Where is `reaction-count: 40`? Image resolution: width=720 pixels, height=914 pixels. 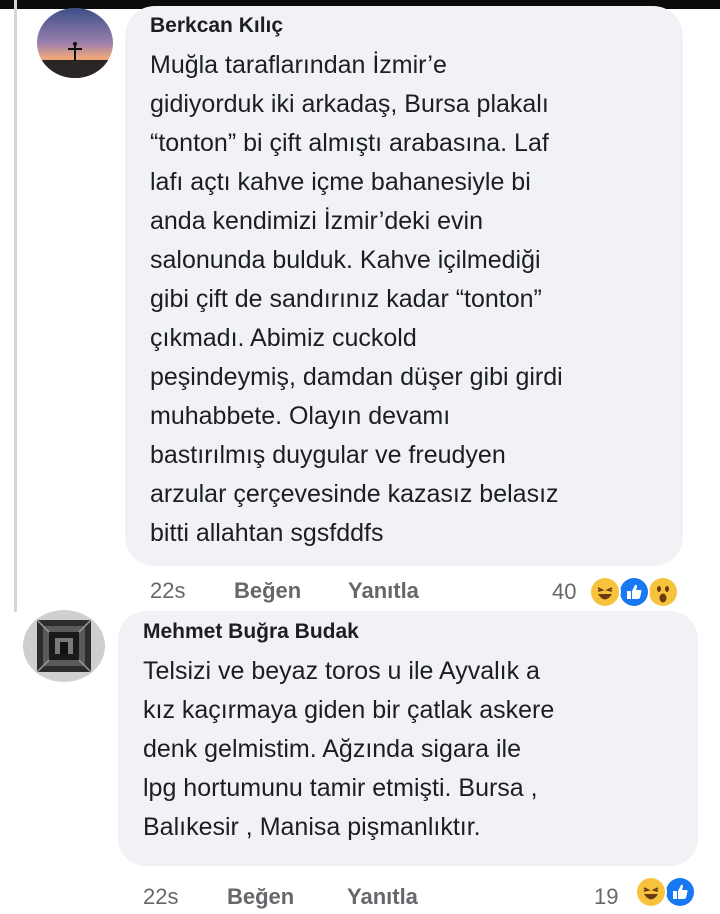 reaction-count: 40 is located at coordinates (564, 592).